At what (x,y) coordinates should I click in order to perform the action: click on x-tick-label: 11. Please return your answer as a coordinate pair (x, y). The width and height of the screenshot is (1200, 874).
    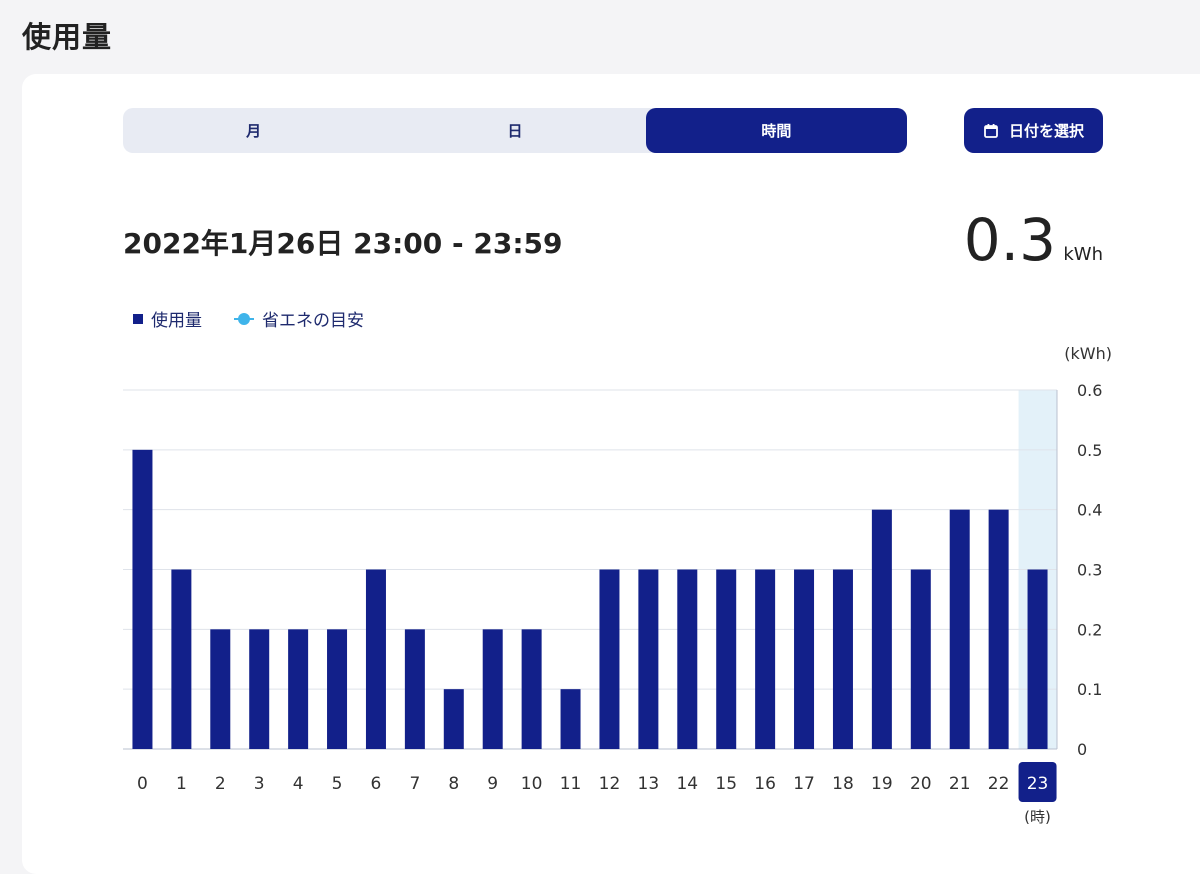
    Looking at the image, I should click on (571, 784).